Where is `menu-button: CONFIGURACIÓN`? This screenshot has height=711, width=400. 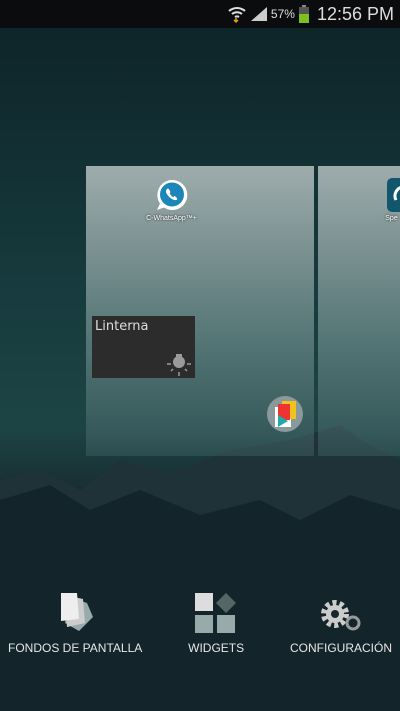 menu-button: CONFIGURACIÓN is located at coordinates (341, 624).